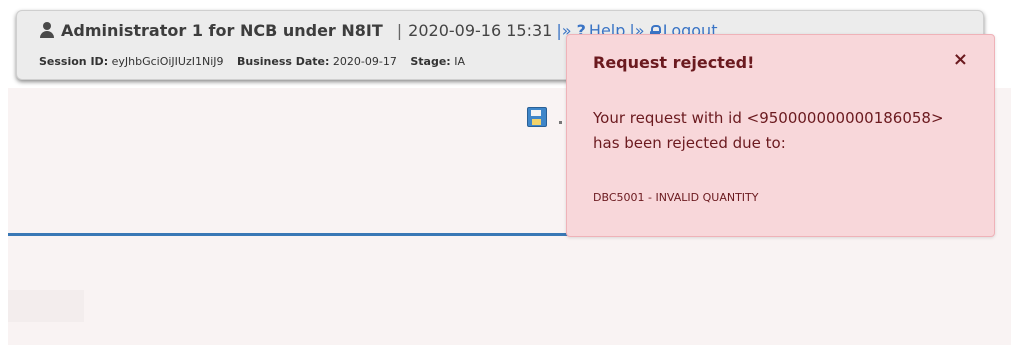 This screenshot has height=345, width=1011. Describe the element at coordinates (46, 306) in the screenshot. I see `empty-panel` at that location.